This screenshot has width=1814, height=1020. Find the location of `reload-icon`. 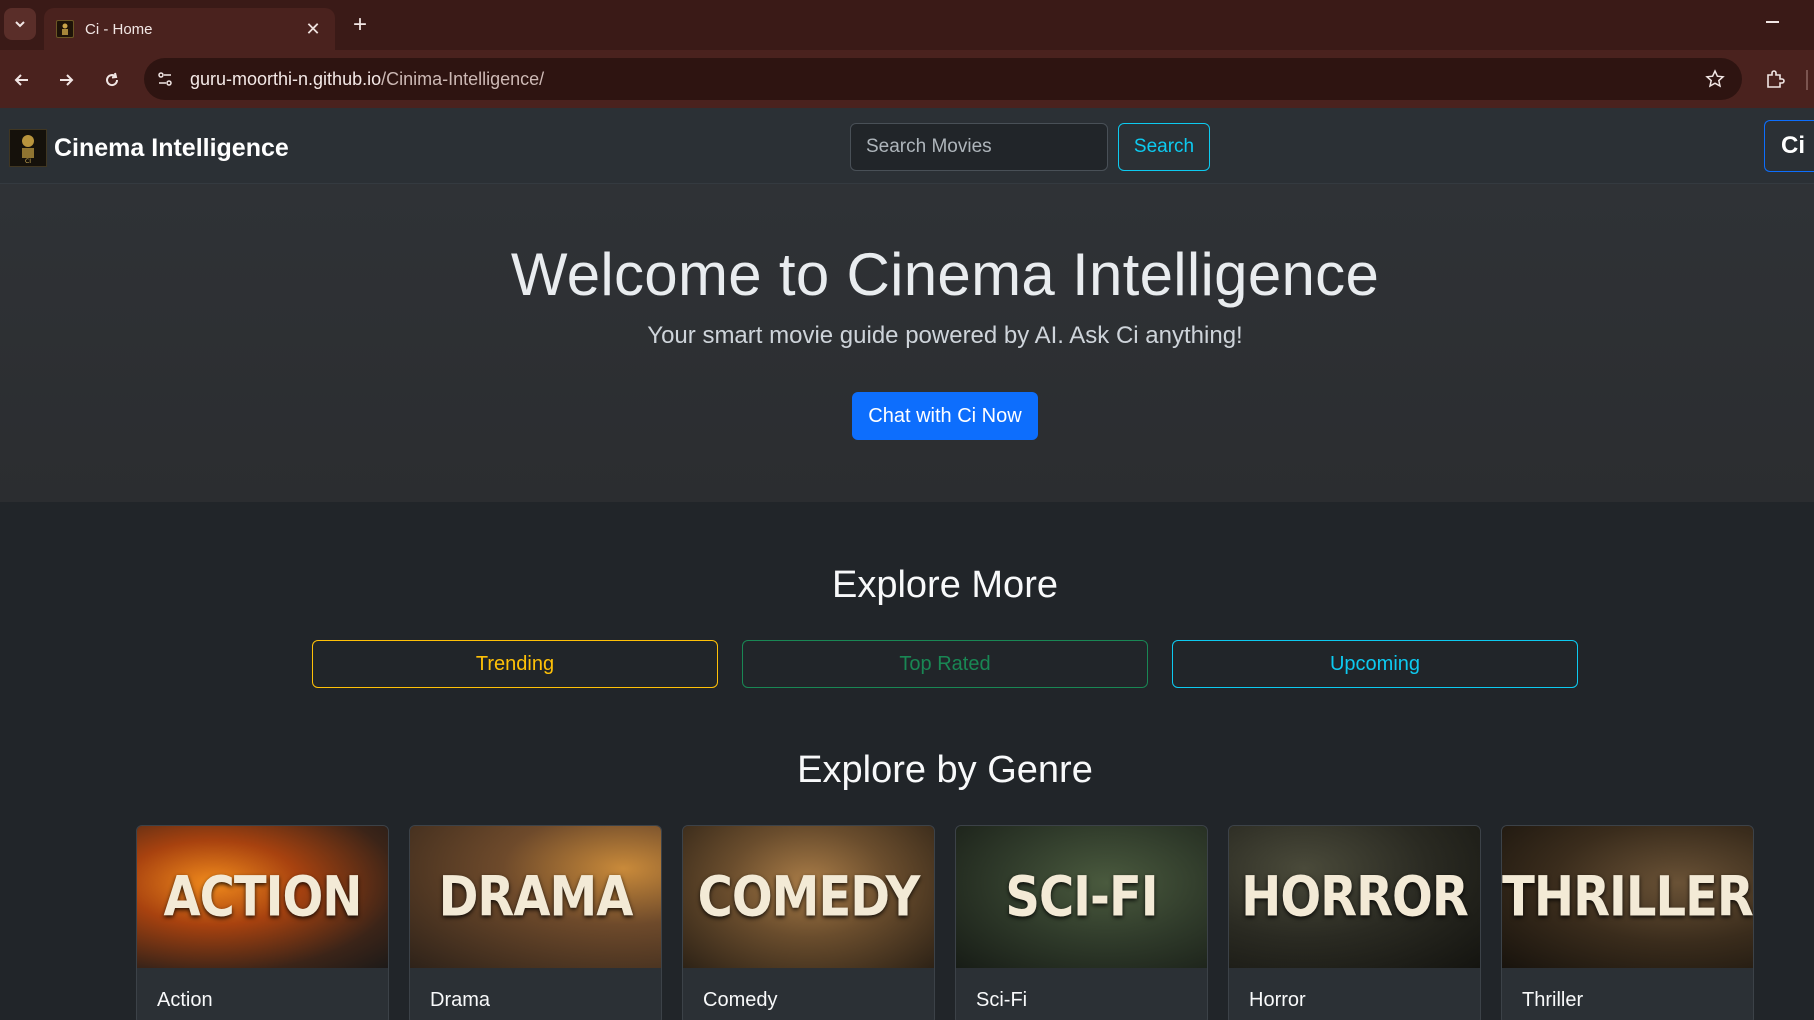

reload-icon is located at coordinates (112, 79).